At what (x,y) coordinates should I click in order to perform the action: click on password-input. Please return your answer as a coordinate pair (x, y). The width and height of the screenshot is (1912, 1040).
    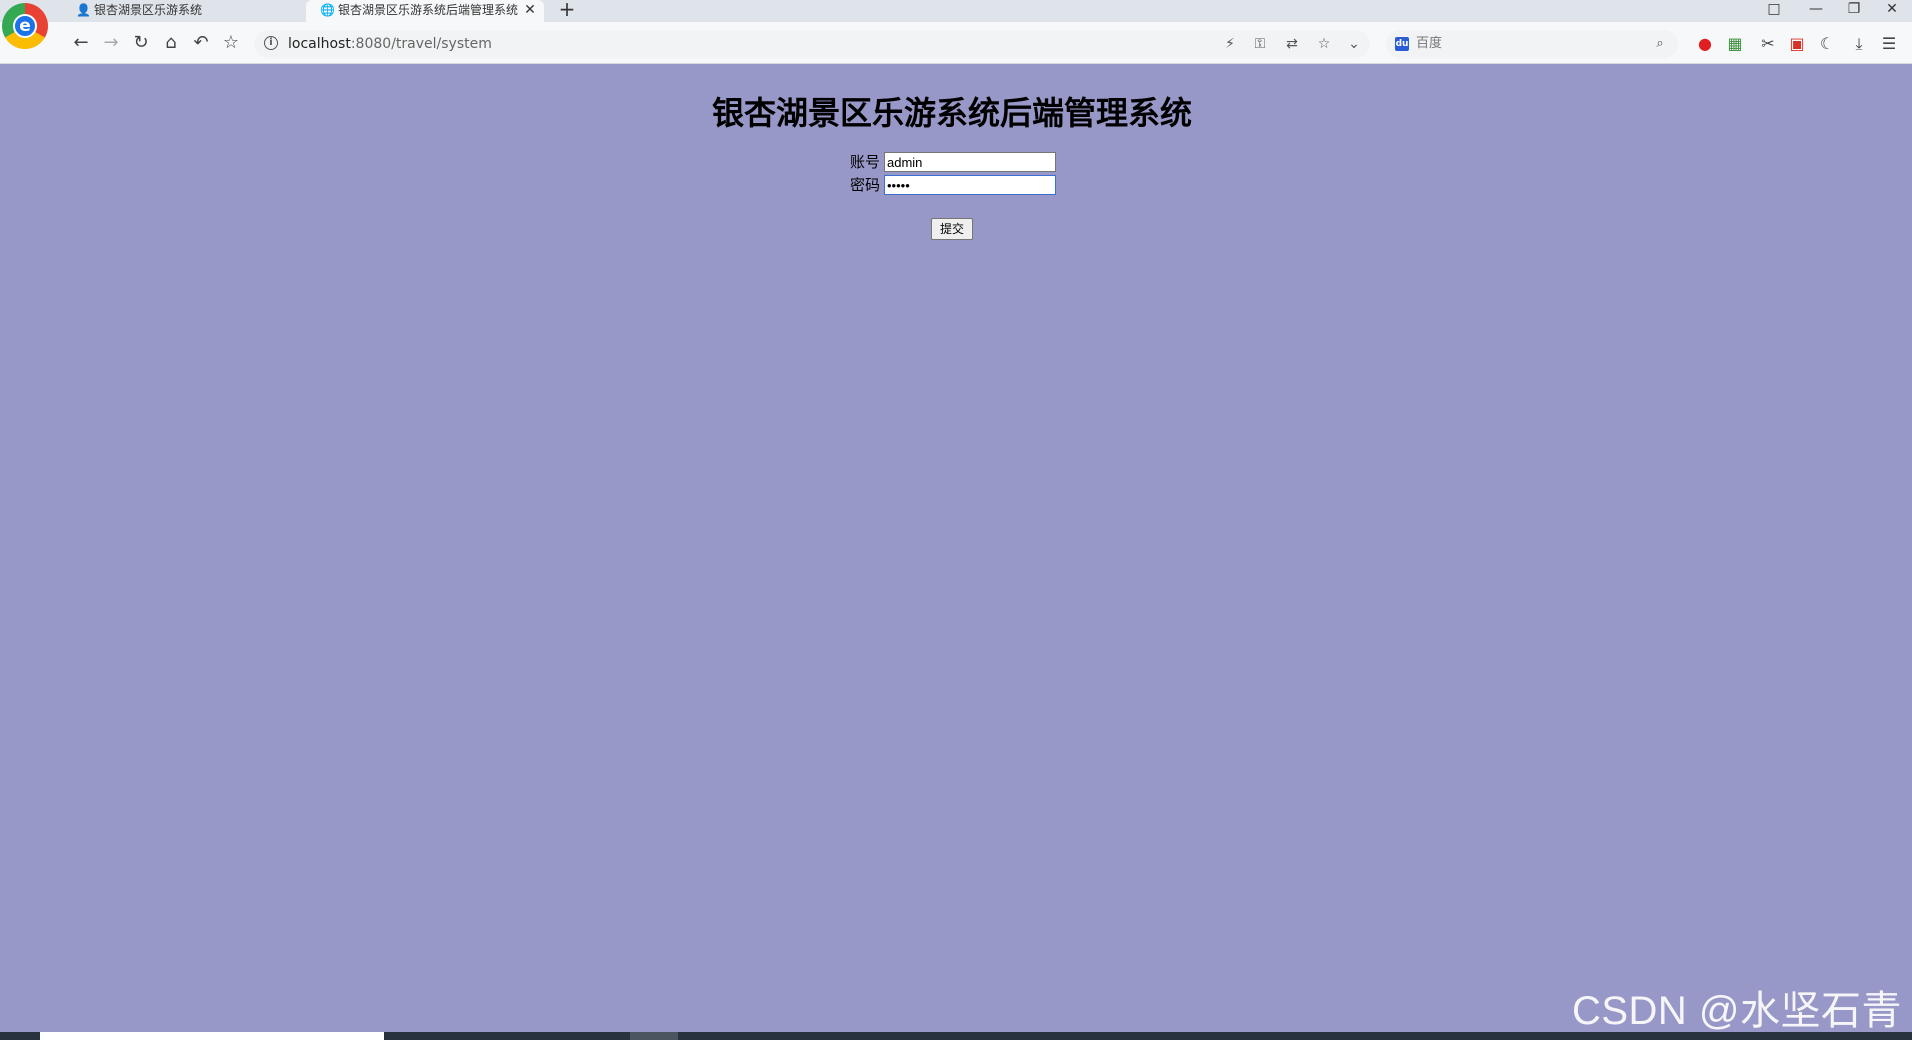
    Looking at the image, I should click on (970, 185).